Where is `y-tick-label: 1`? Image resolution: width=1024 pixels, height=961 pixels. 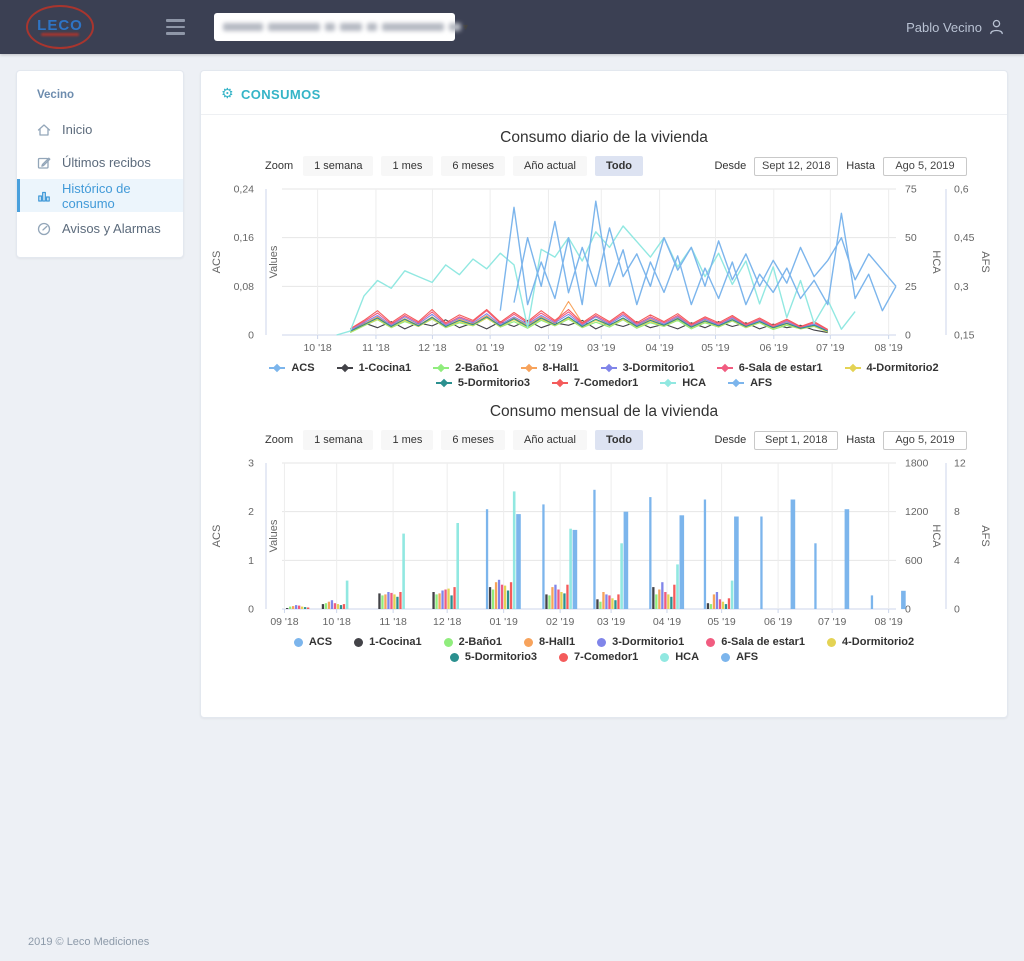
y-tick-label: 1 is located at coordinates (251, 561).